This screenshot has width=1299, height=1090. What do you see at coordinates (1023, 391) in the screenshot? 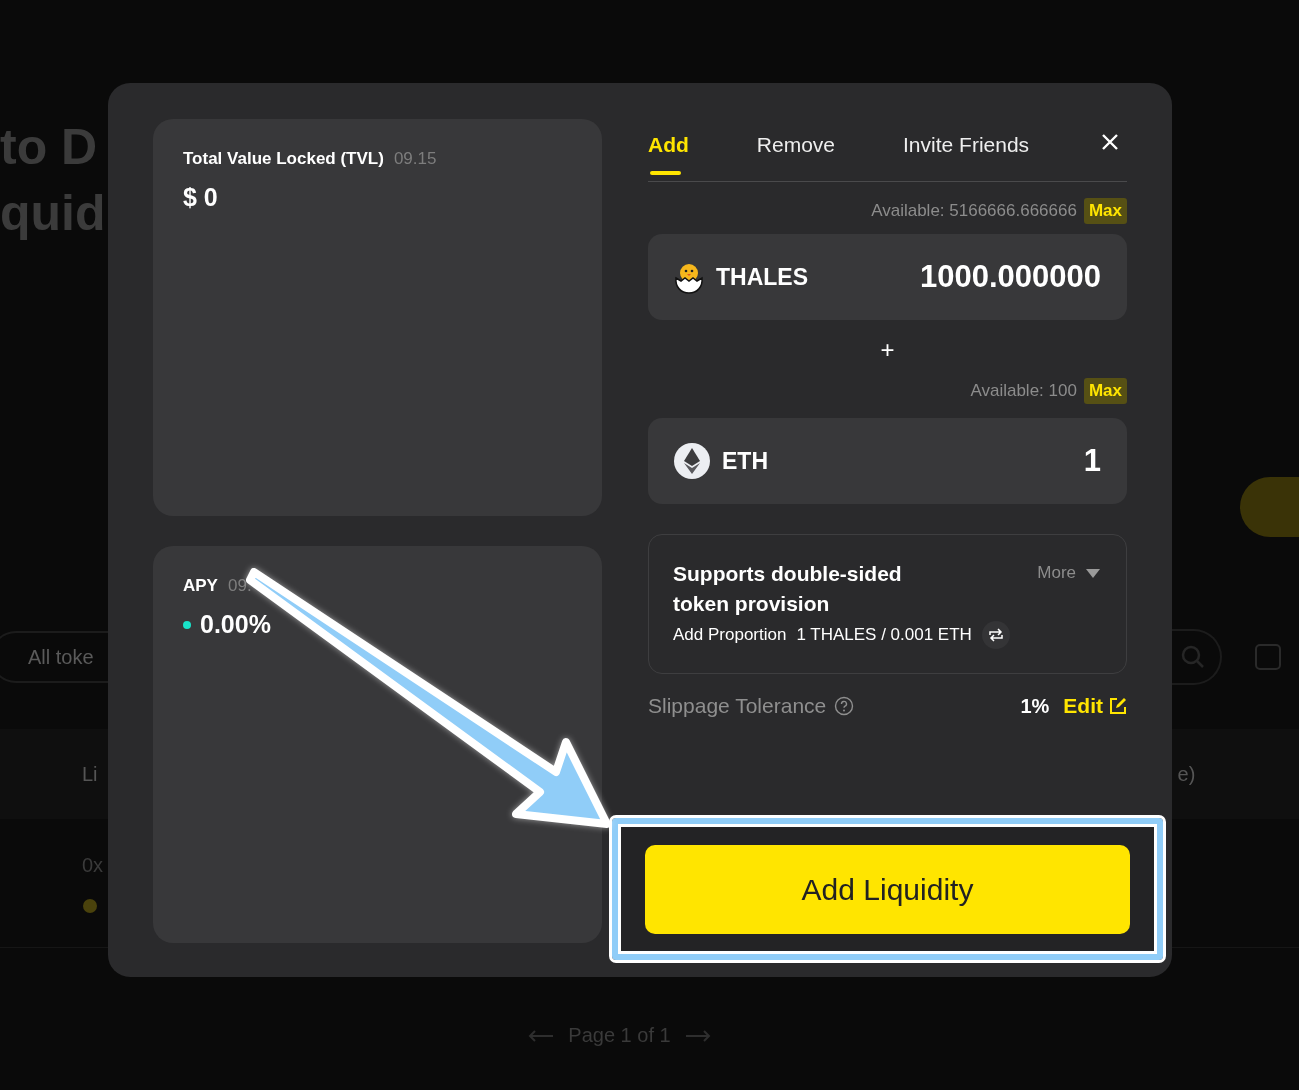
I see `available-balance: Available: 100` at bounding box center [1023, 391].